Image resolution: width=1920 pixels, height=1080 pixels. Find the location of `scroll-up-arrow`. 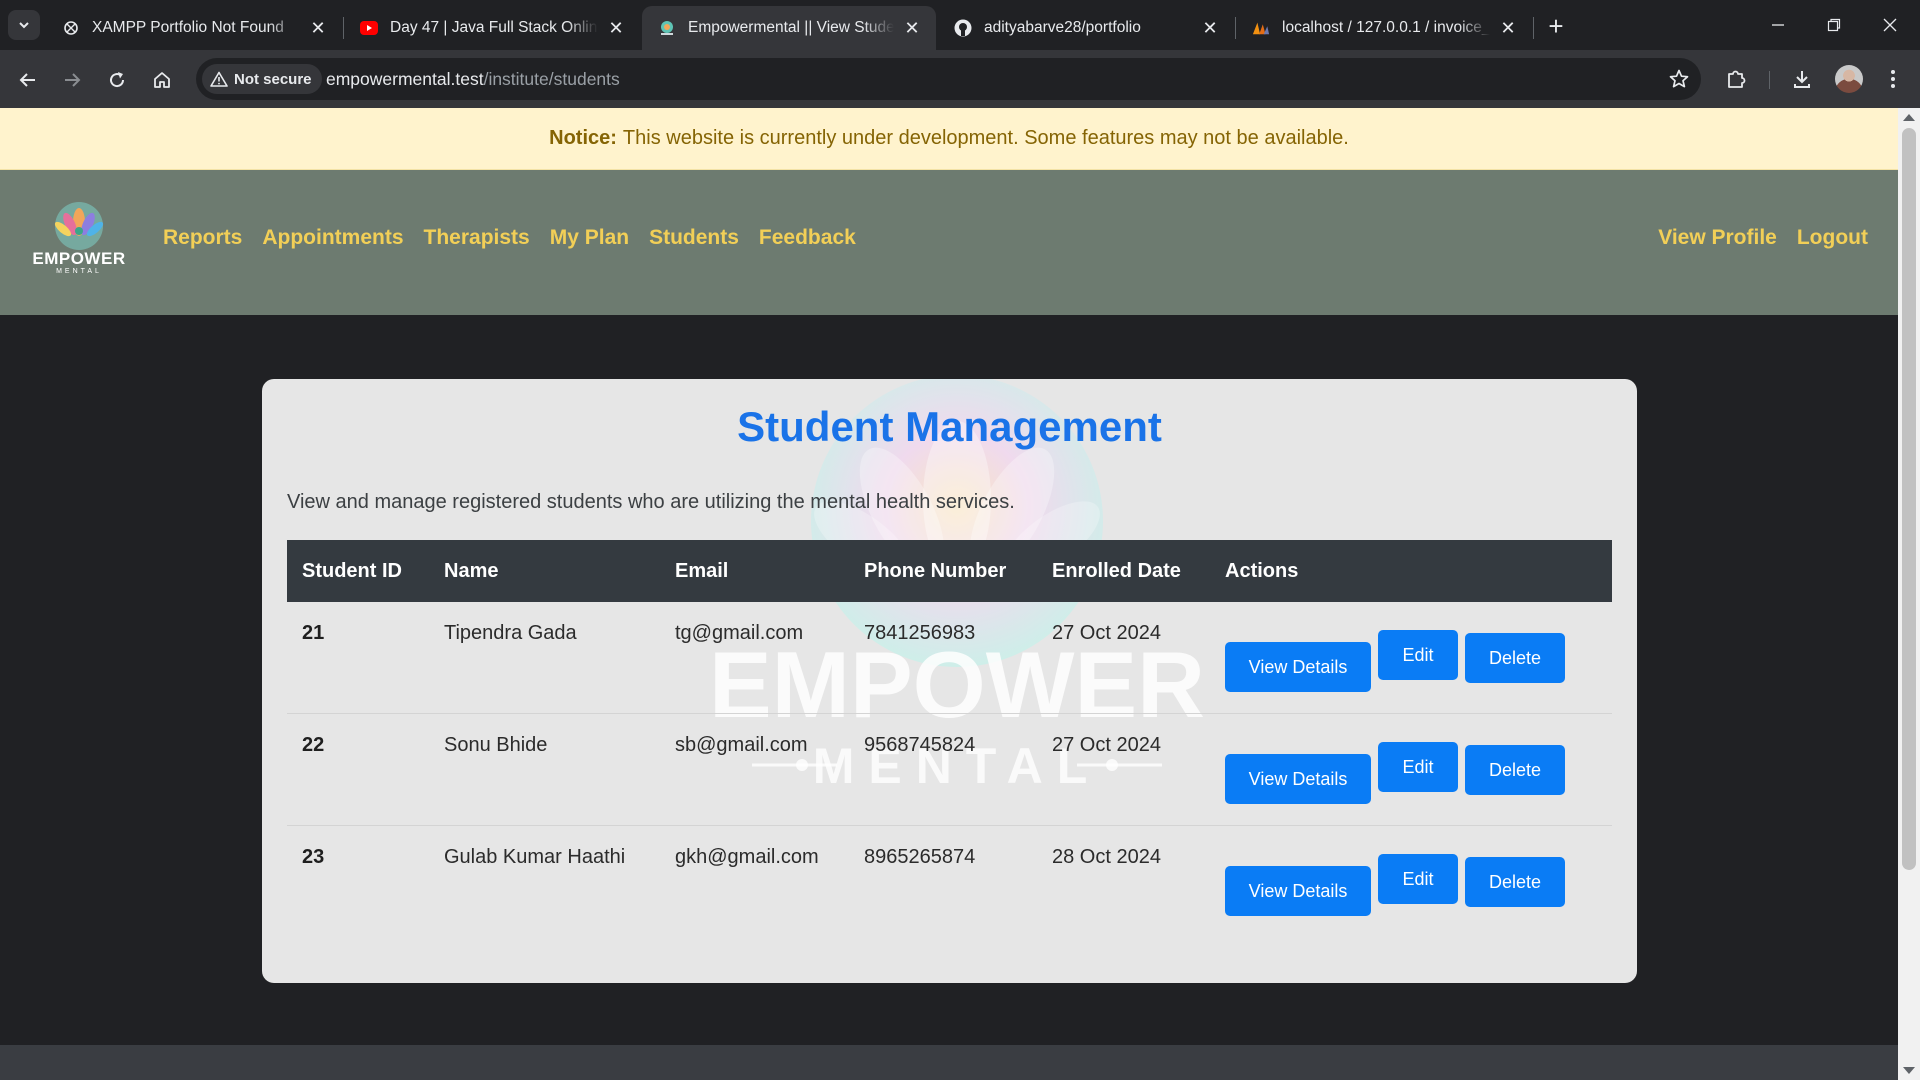

scroll-up-arrow is located at coordinates (1909, 117).